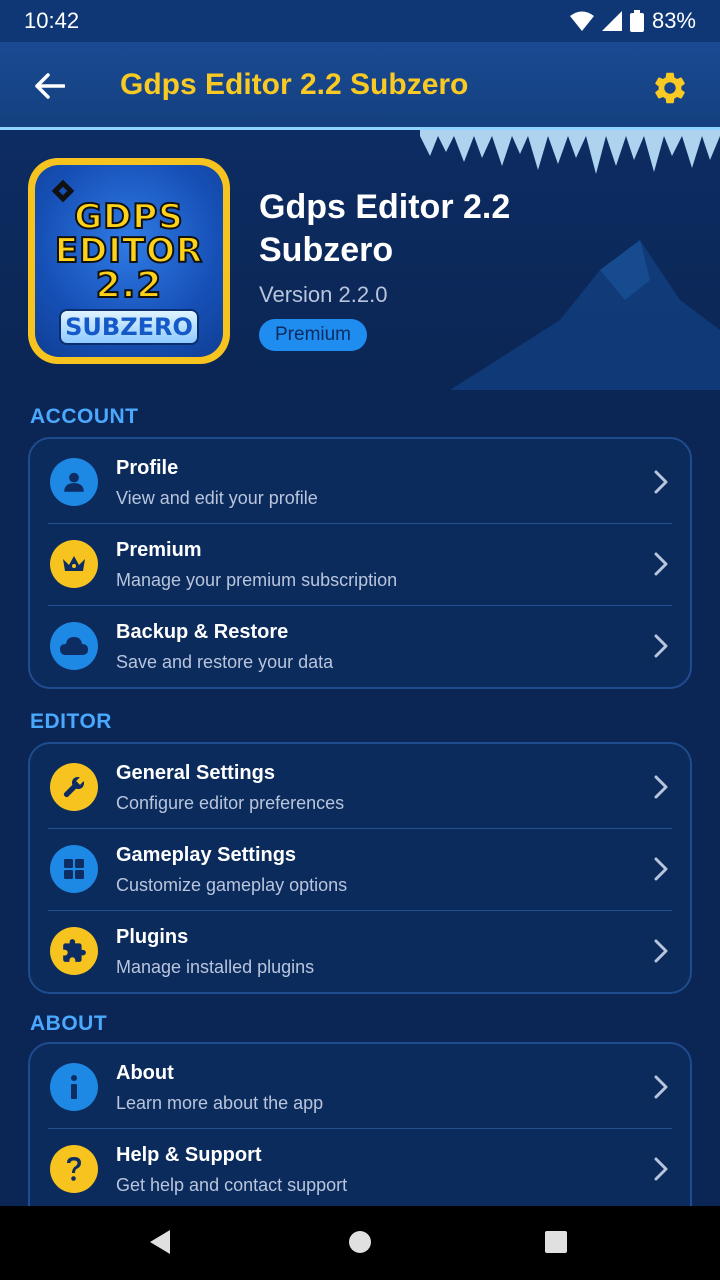  Describe the element at coordinates (230, 803) in the screenshot. I see `item-subtitle: Configure editor preferences` at that location.